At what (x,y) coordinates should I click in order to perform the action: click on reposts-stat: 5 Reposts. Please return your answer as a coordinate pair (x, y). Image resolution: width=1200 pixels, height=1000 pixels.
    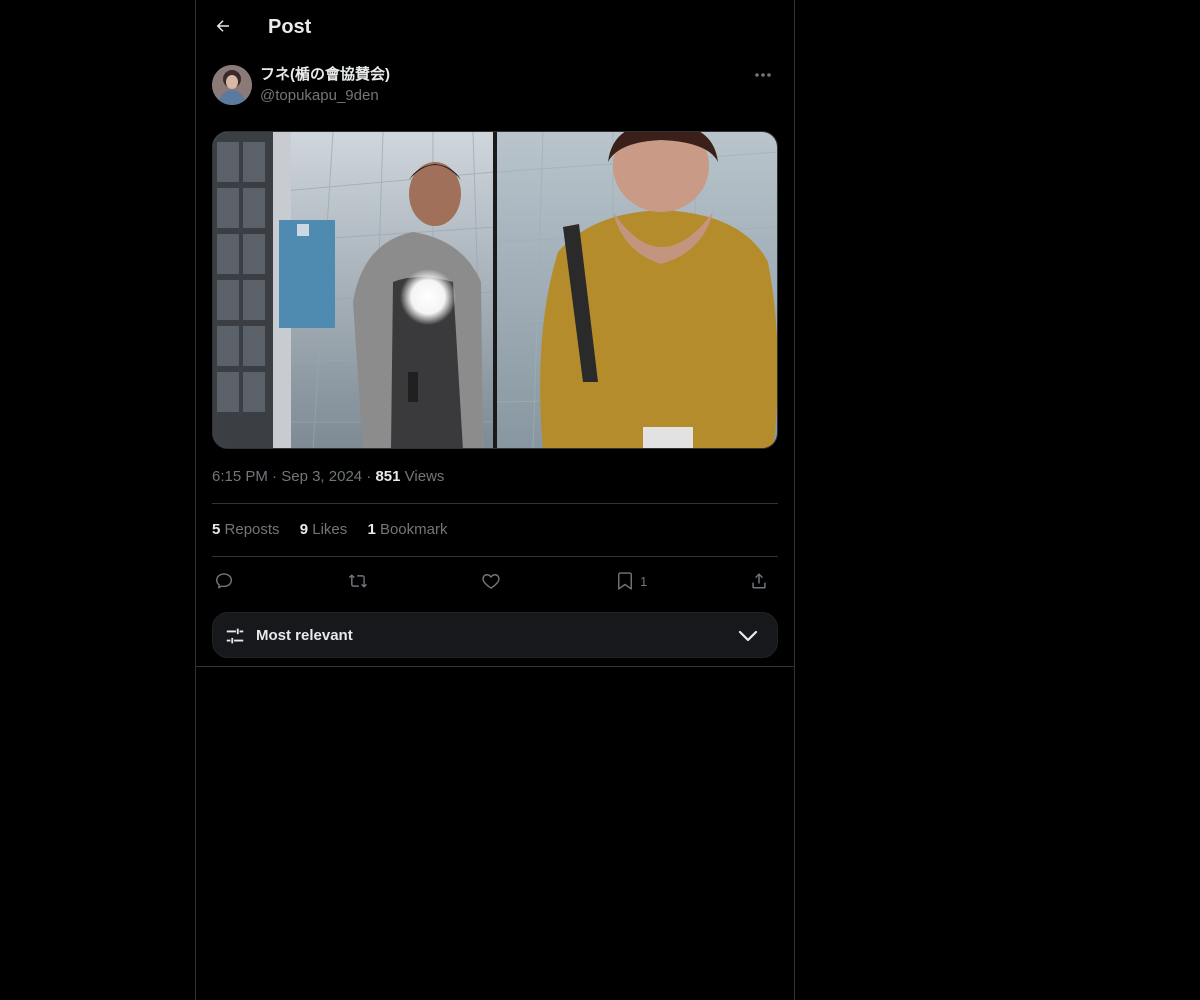
    Looking at the image, I should click on (246, 530).